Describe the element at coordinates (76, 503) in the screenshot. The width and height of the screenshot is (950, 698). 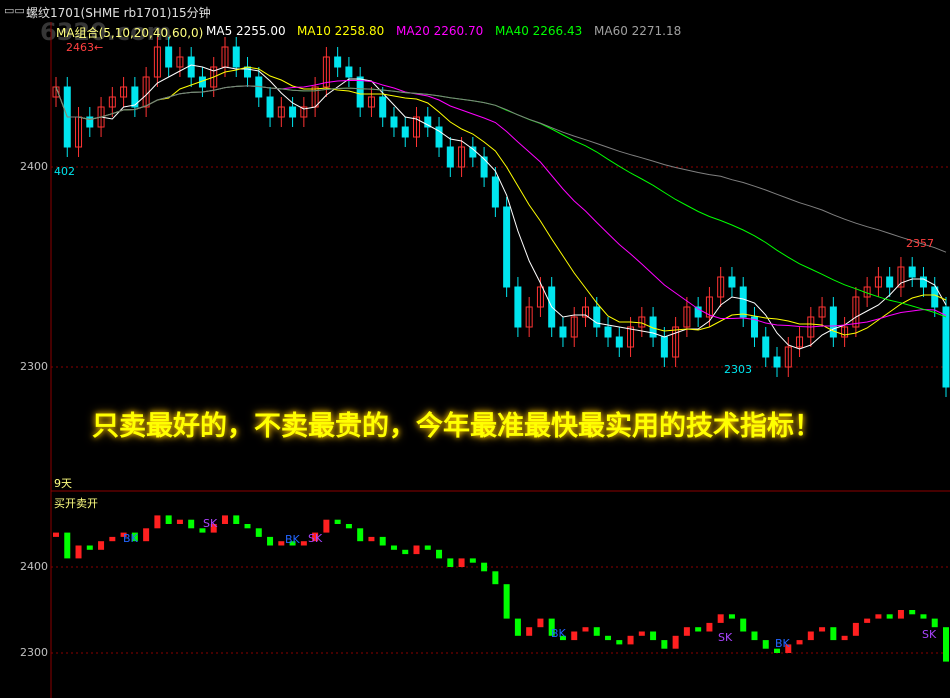
I see `indicator-name: 买开卖开` at that location.